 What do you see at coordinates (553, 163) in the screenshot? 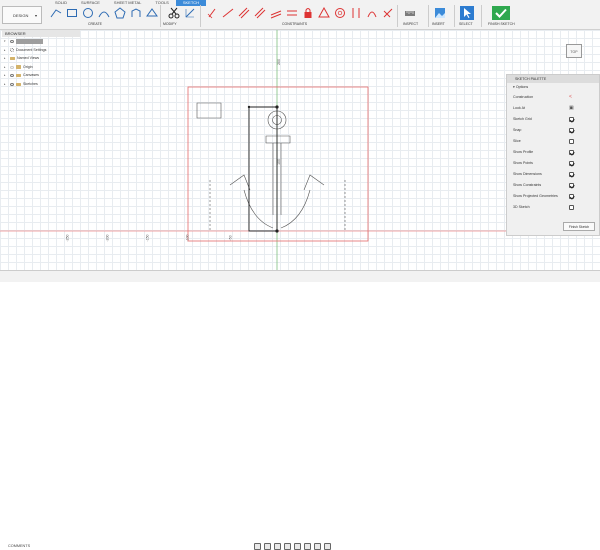
I see `palette-row-show-points: Show Points` at bounding box center [553, 163].